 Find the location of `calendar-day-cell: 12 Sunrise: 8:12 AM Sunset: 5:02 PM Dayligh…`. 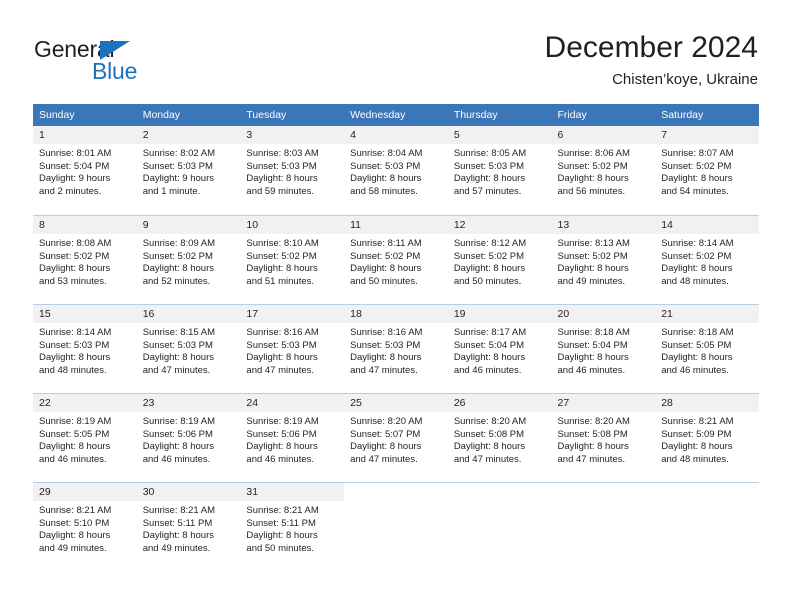

calendar-day-cell: 12 Sunrise: 8:12 AM Sunset: 5:02 PM Dayligh… is located at coordinates (499, 259).